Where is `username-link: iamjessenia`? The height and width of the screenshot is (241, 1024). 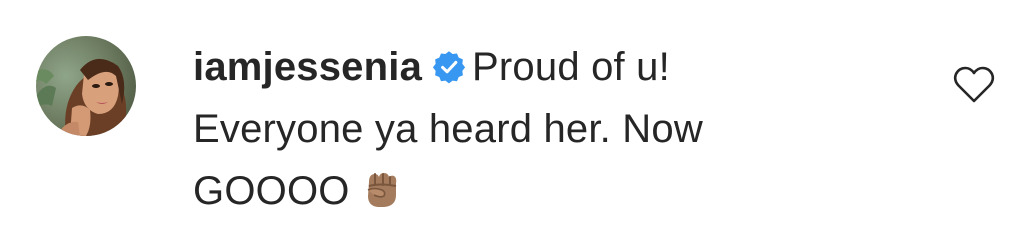
username-link: iamjessenia is located at coordinates (307, 67).